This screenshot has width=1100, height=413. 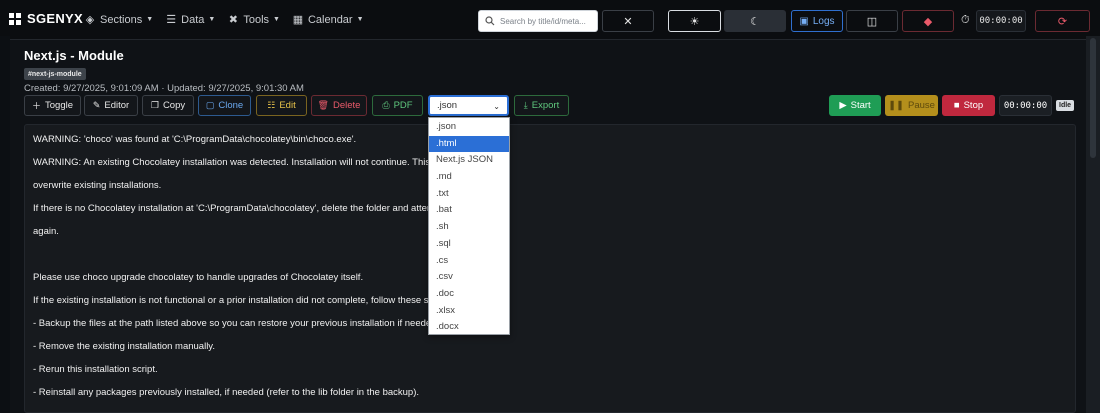 What do you see at coordinates (95, 369) in the screenshot?
I see `content-line: - Rerun this installation script.` at bounding box center [95, 369].